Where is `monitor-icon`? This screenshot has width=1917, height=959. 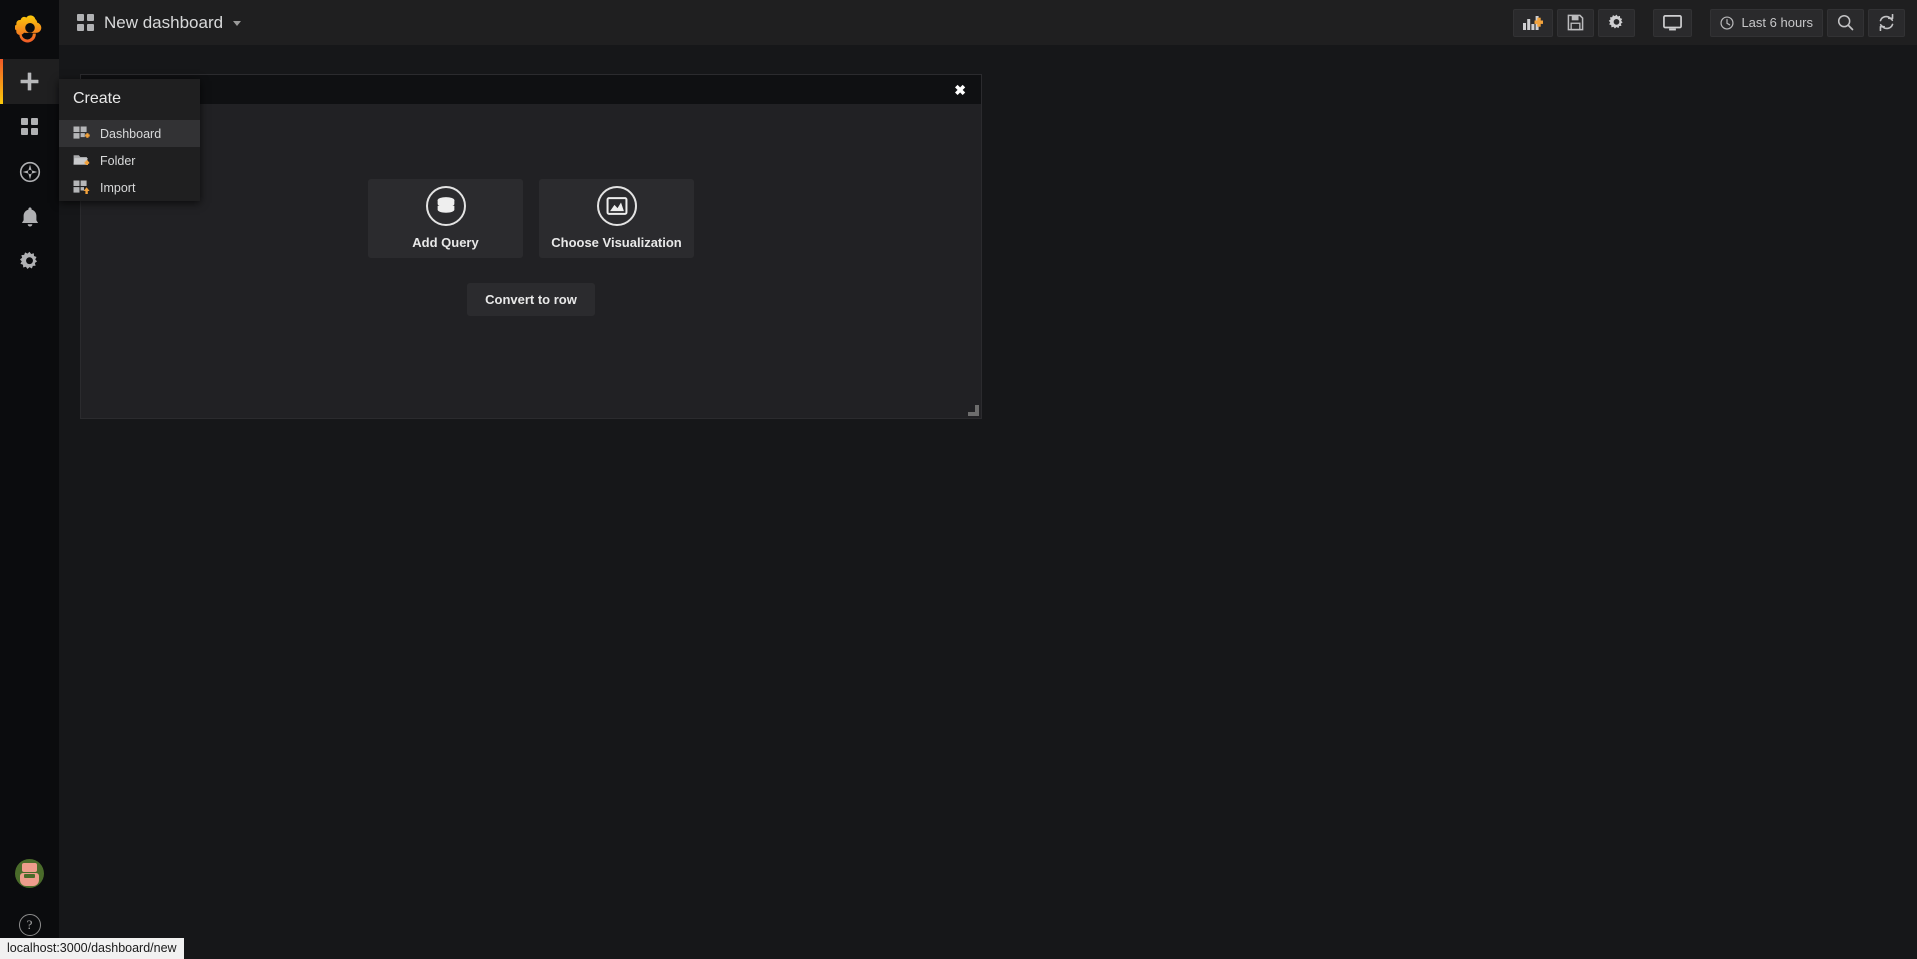 monitor-icon is located at coordinates (1673, 22).